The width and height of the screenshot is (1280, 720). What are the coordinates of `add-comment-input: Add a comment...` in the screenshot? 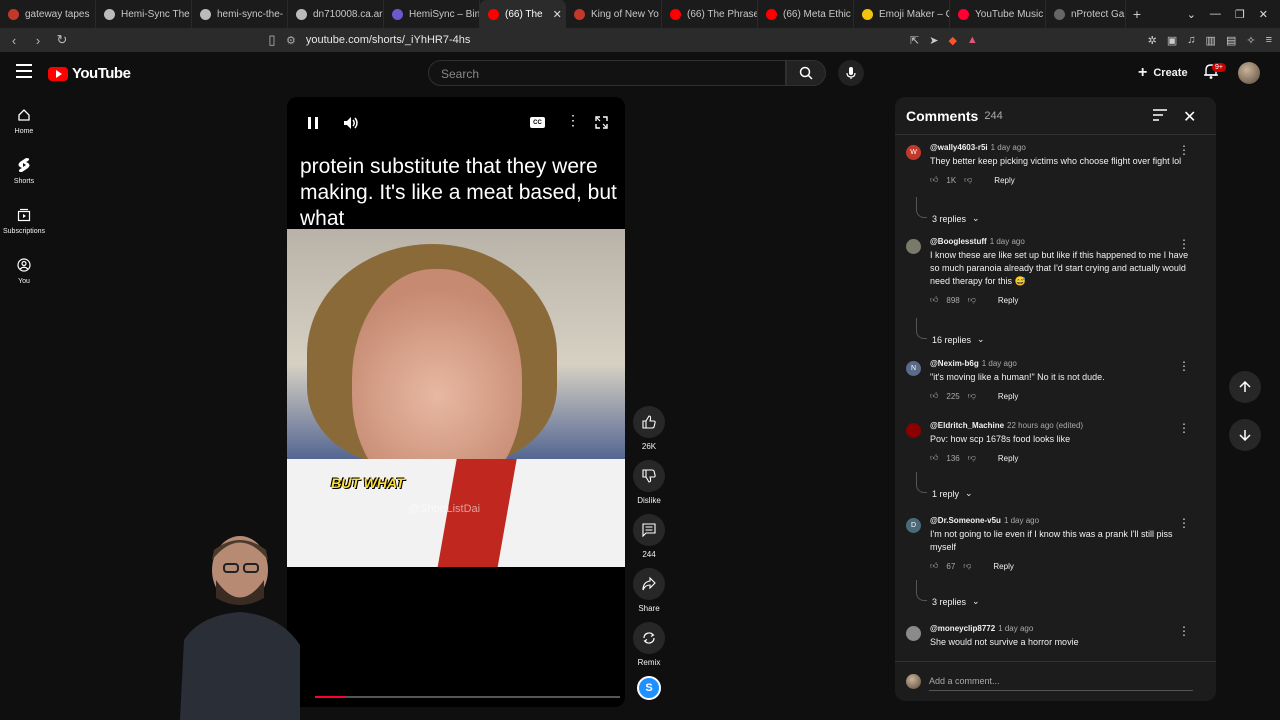 It's located at (1061, 682).